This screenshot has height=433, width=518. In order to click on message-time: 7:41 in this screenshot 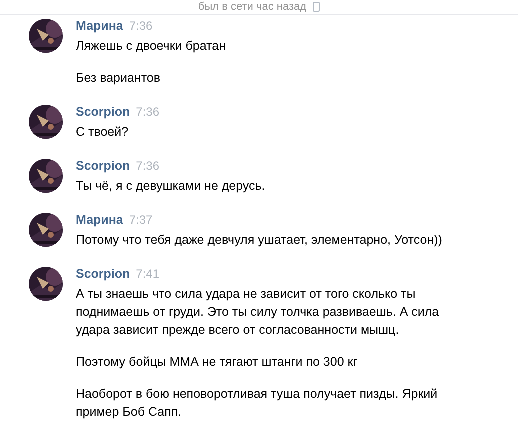, I will do `click(148, 274)`.